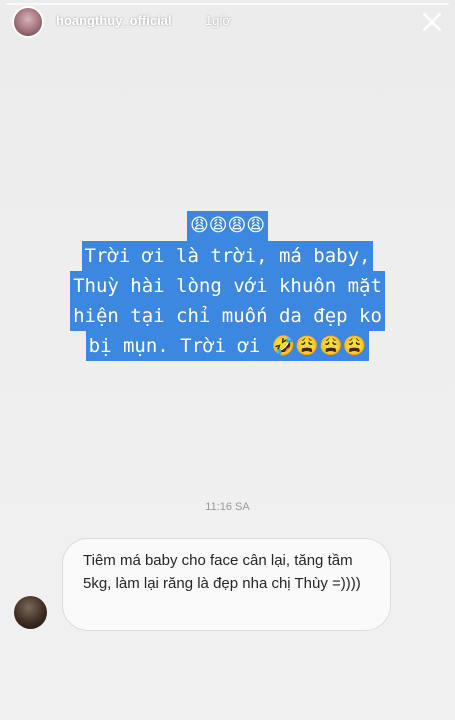 The height and width of the screenshot is (720, 455). What do you see at coordinates (227, 316) in the screenshot?
I see `story-line: hiện tại chỉ muốn da đẹp ko` at bounding box center [227, 316].